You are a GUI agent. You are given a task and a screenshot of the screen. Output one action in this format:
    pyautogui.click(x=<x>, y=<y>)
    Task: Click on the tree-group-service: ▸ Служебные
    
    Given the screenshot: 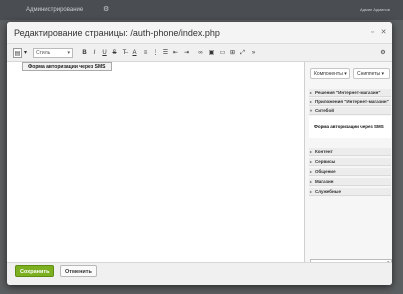 What is the action you would take?
    pyautogui.click(x=350, y=192)
    